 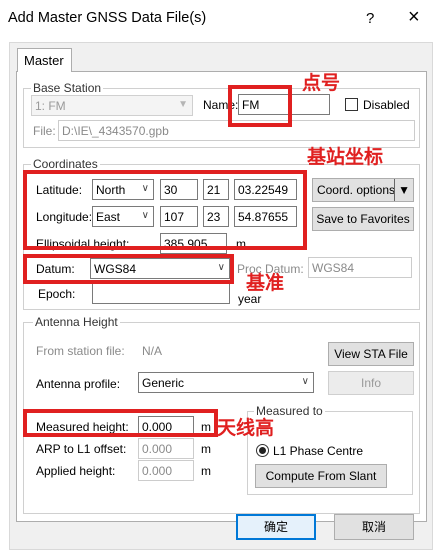 I want to click on window-title: Add Master GNSS Data File(s), so click(x=107, y=18).